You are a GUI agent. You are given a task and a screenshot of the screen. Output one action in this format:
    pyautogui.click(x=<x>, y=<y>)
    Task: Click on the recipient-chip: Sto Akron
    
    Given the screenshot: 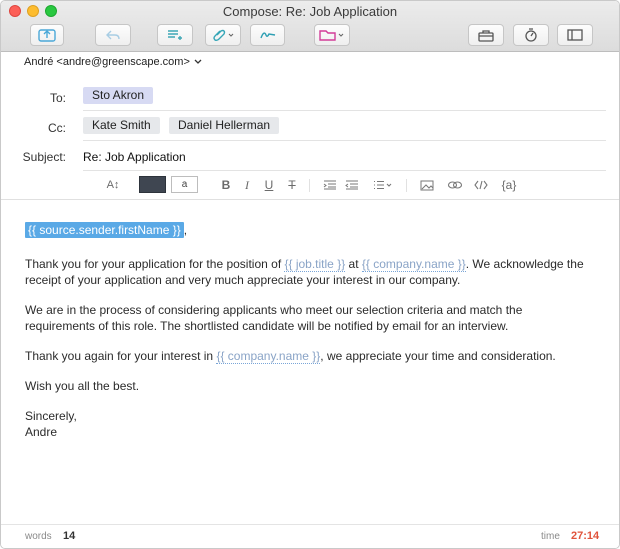 What is the action you would take?
    pyautogui.click(x=118, y=95)
    